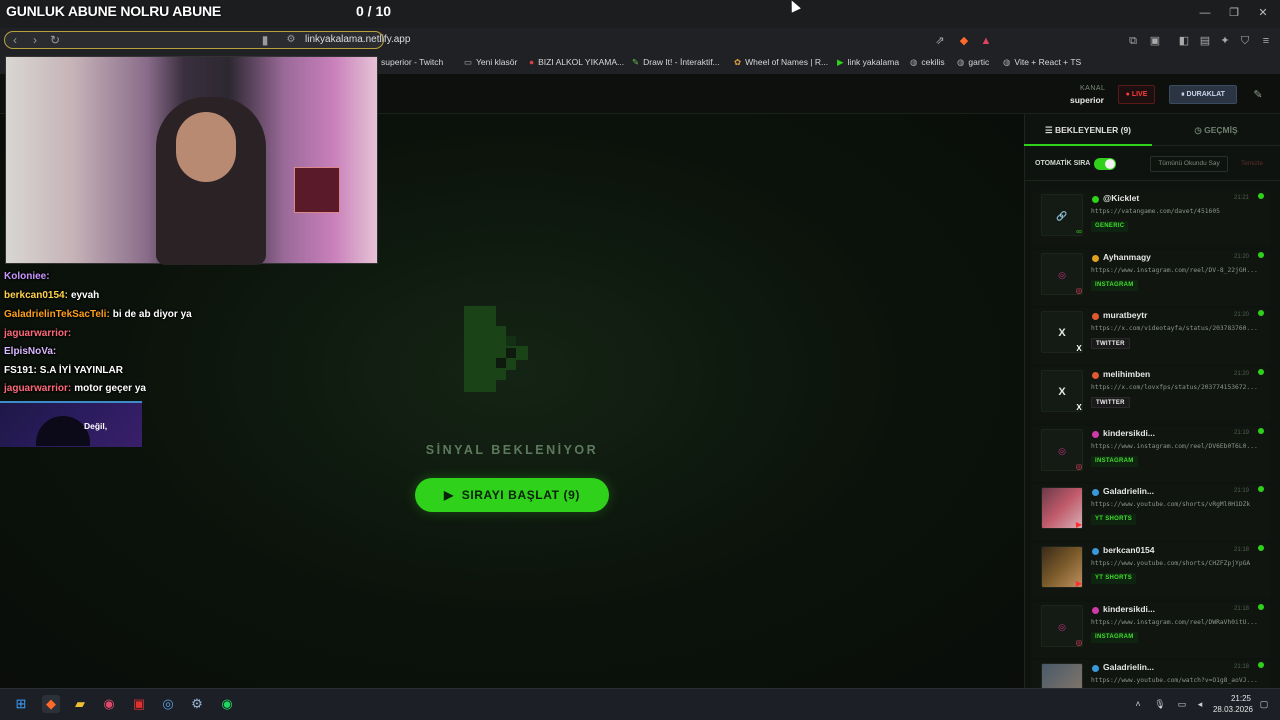 The width and height of the screenshot is (1280, 720). I want to click on url-text: linkyakalama.netlify.app, so click(357, 39).